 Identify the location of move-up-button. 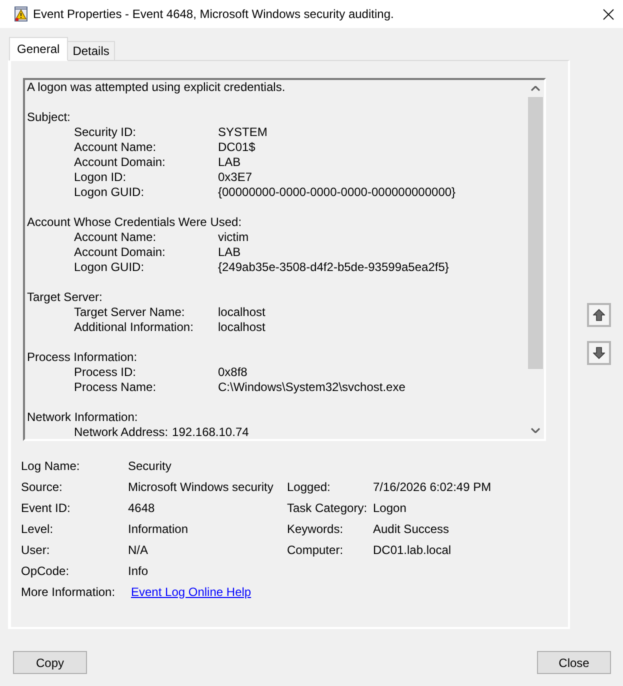
(599, 315).